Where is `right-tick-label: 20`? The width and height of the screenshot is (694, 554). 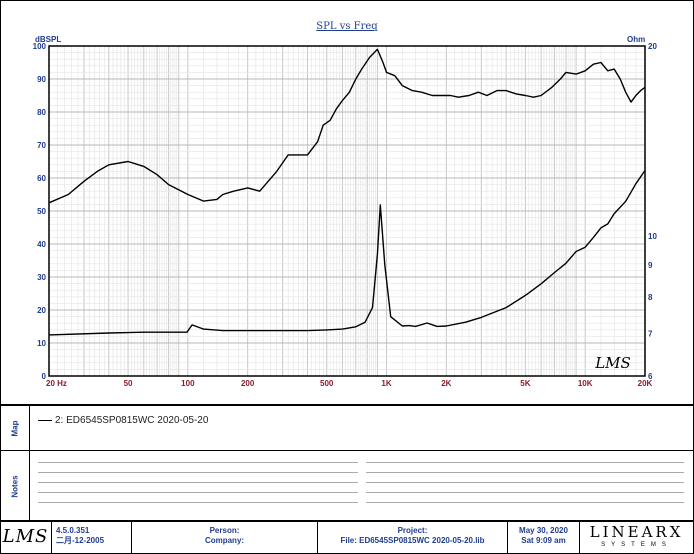
right-tick-label: 20 is located at coordinates (652, 46).